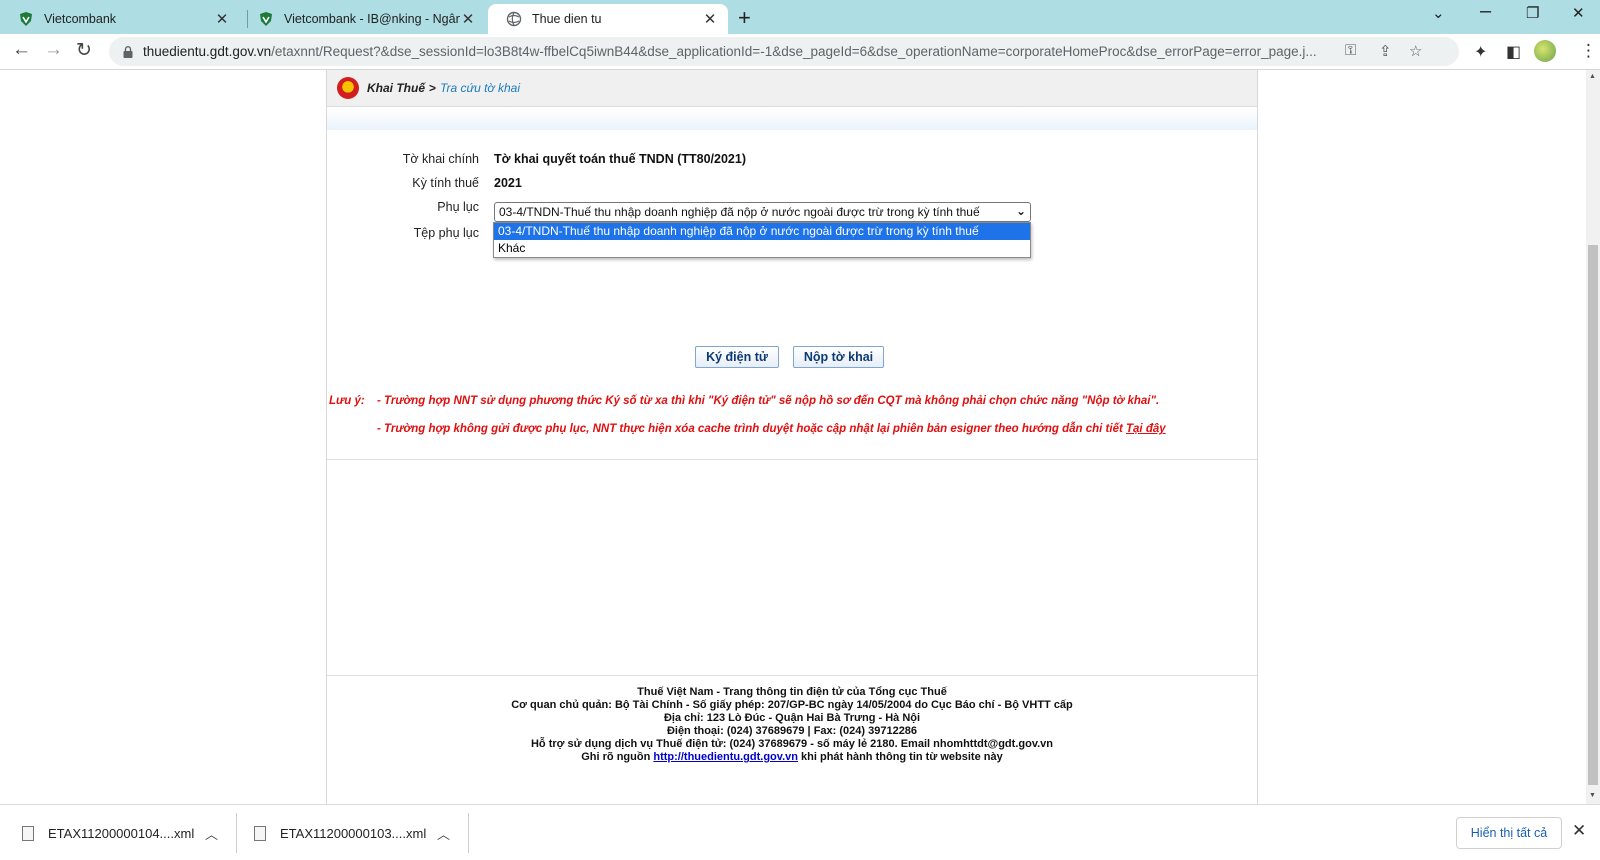 This screenshot has height=860, width=1600. Describe the element at coordinates (514, 19) in the screenshot. I see `globe-icon` at that location.